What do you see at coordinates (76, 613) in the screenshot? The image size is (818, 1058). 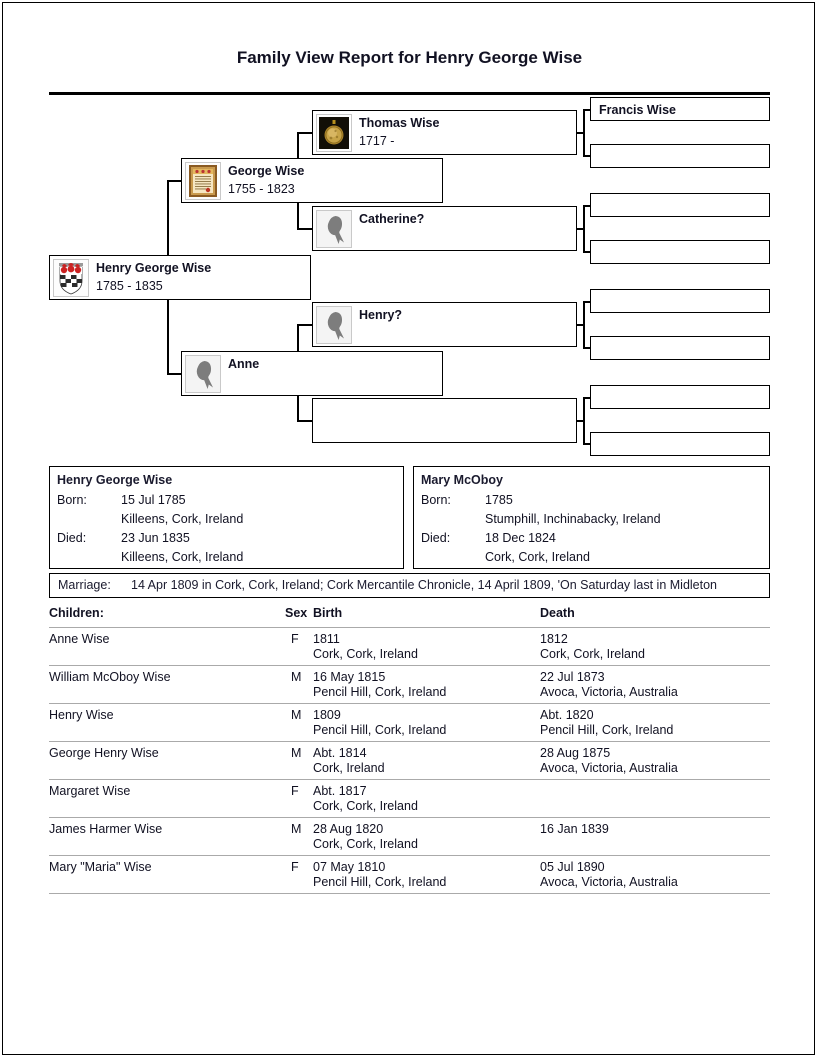 I see `column-header-children: Children:` at bounding box center [76, 613].